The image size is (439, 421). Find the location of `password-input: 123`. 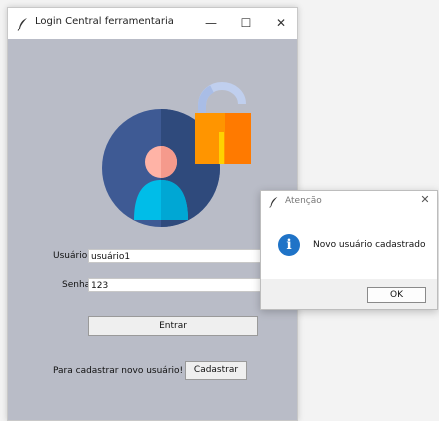

password-input: 123 is located at coordinates (183, 285).